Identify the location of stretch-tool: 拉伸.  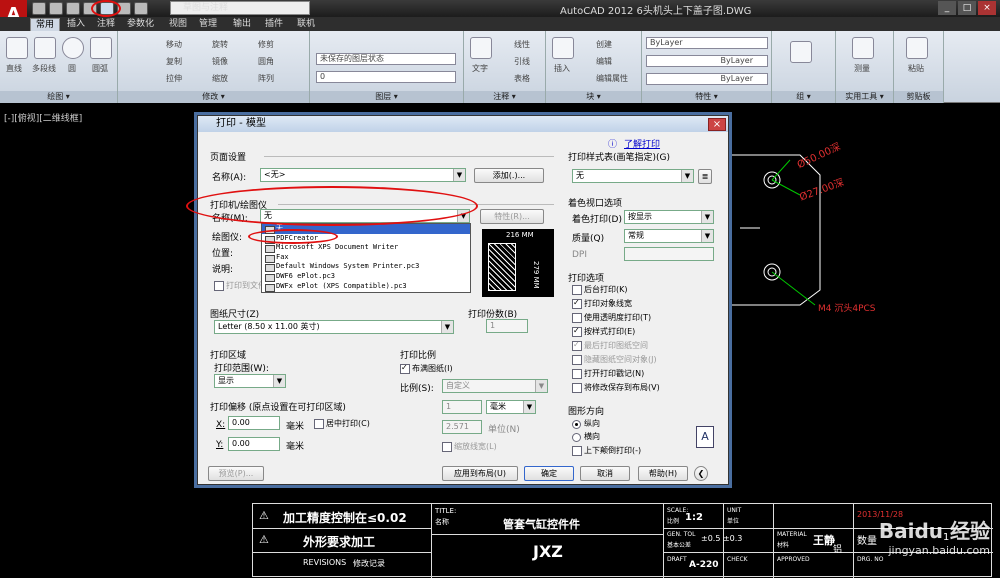
(174, 78).